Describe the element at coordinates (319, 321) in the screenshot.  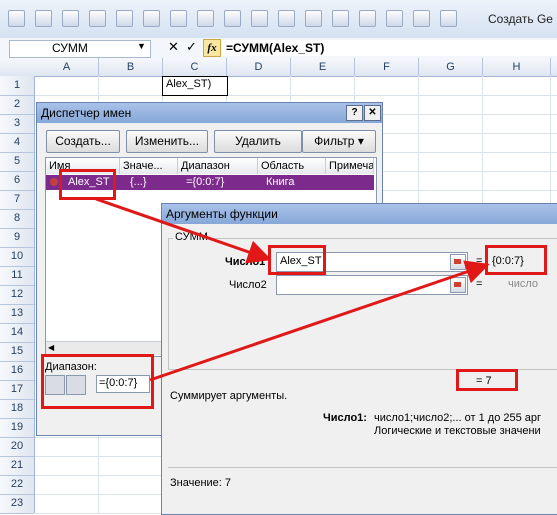
I see `arrow-range-to-result` at that location.